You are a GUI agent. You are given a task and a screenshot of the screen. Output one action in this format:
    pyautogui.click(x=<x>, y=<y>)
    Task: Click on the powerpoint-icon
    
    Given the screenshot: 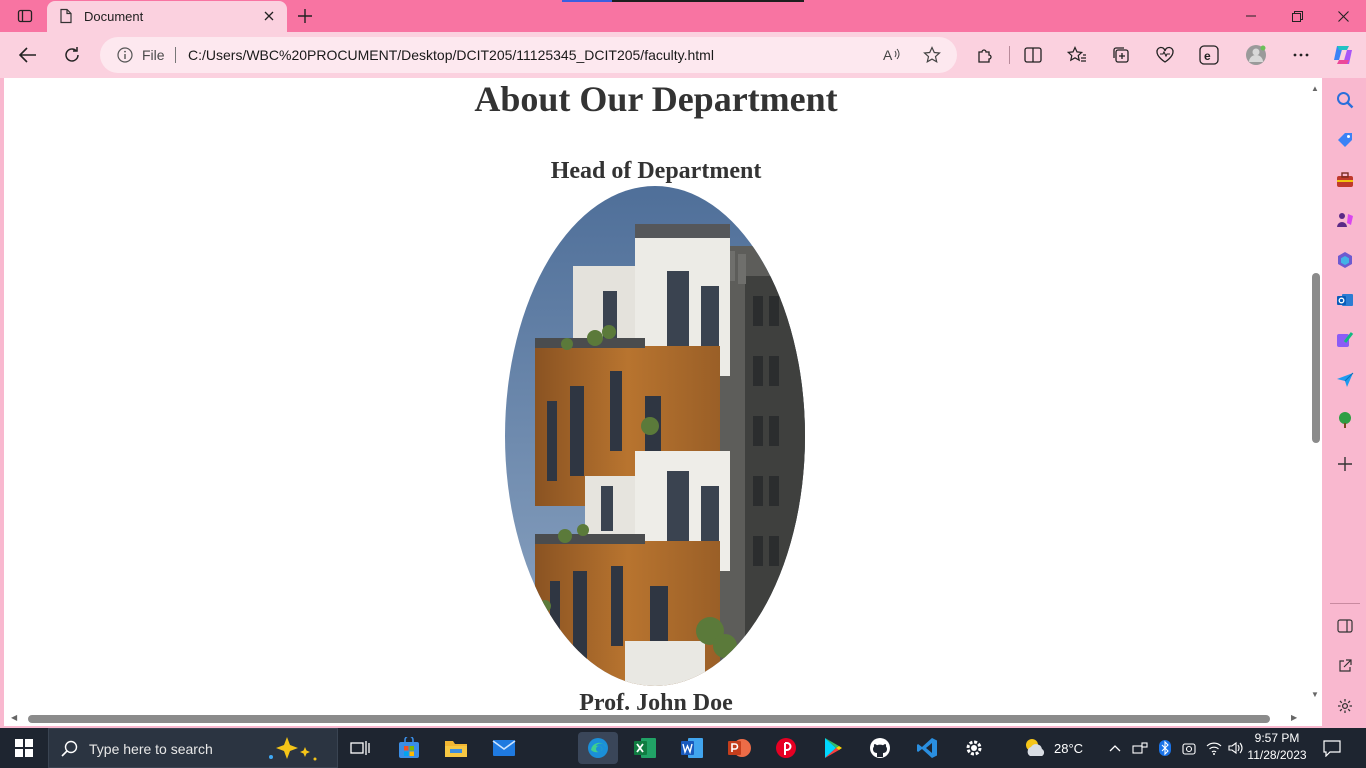 What is the action you would take?
    pyautogui.click(x=739, y=748)
    